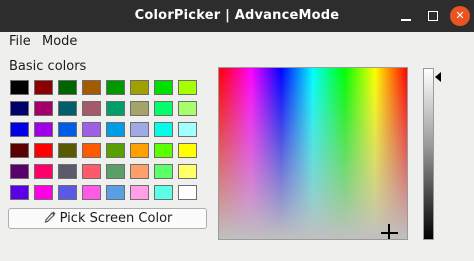  Describe the element at coordinates (406, 20) in the screenshot. I see `minimize-icon` at that location.